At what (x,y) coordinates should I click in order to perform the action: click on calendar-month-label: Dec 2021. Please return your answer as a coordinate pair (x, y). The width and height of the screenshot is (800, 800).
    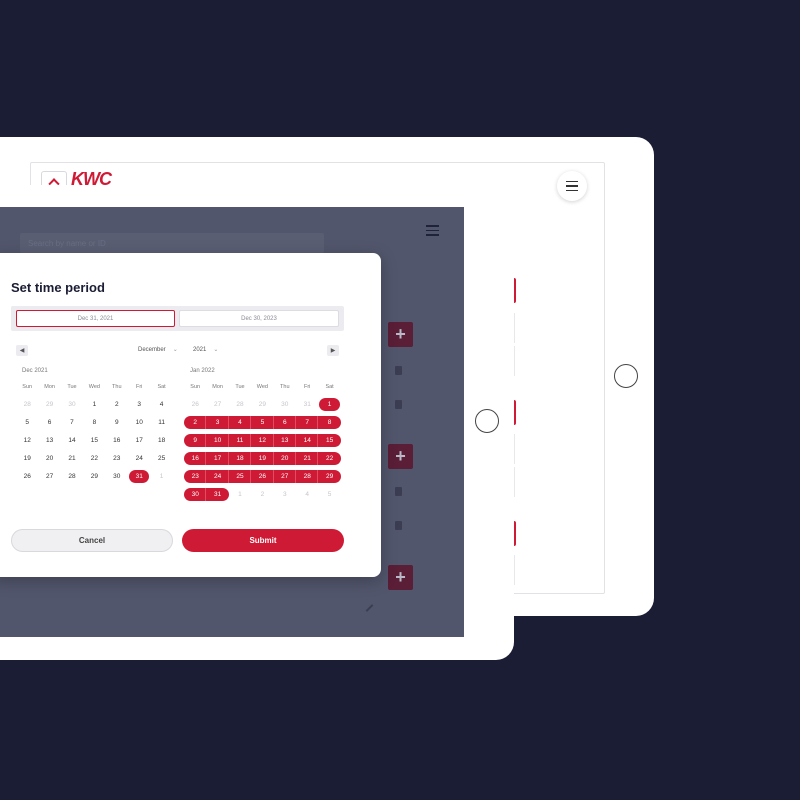
    Looking at the image, I should click on (35, 371).